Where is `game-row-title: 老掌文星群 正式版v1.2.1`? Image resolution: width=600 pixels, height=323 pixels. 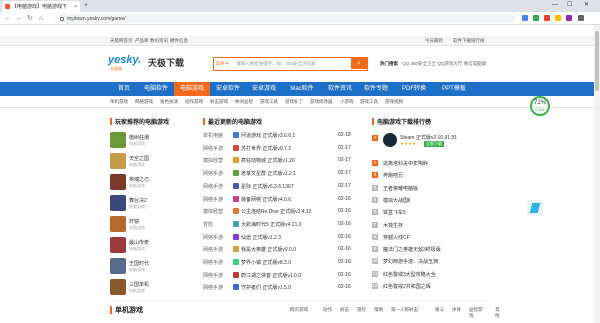 game-row-title: 老掌文星群 正式版v1.2.1 is located at coordinates (268, 173).